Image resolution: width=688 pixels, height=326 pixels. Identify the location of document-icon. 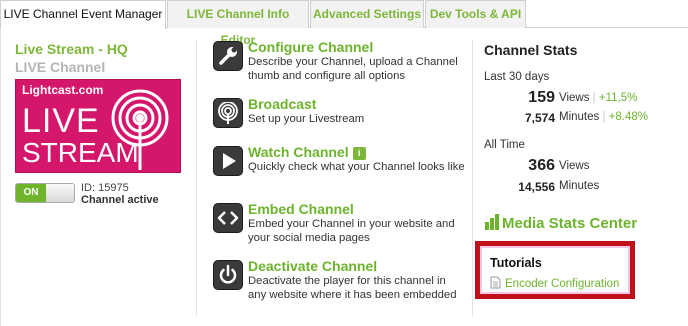
(495, 282).